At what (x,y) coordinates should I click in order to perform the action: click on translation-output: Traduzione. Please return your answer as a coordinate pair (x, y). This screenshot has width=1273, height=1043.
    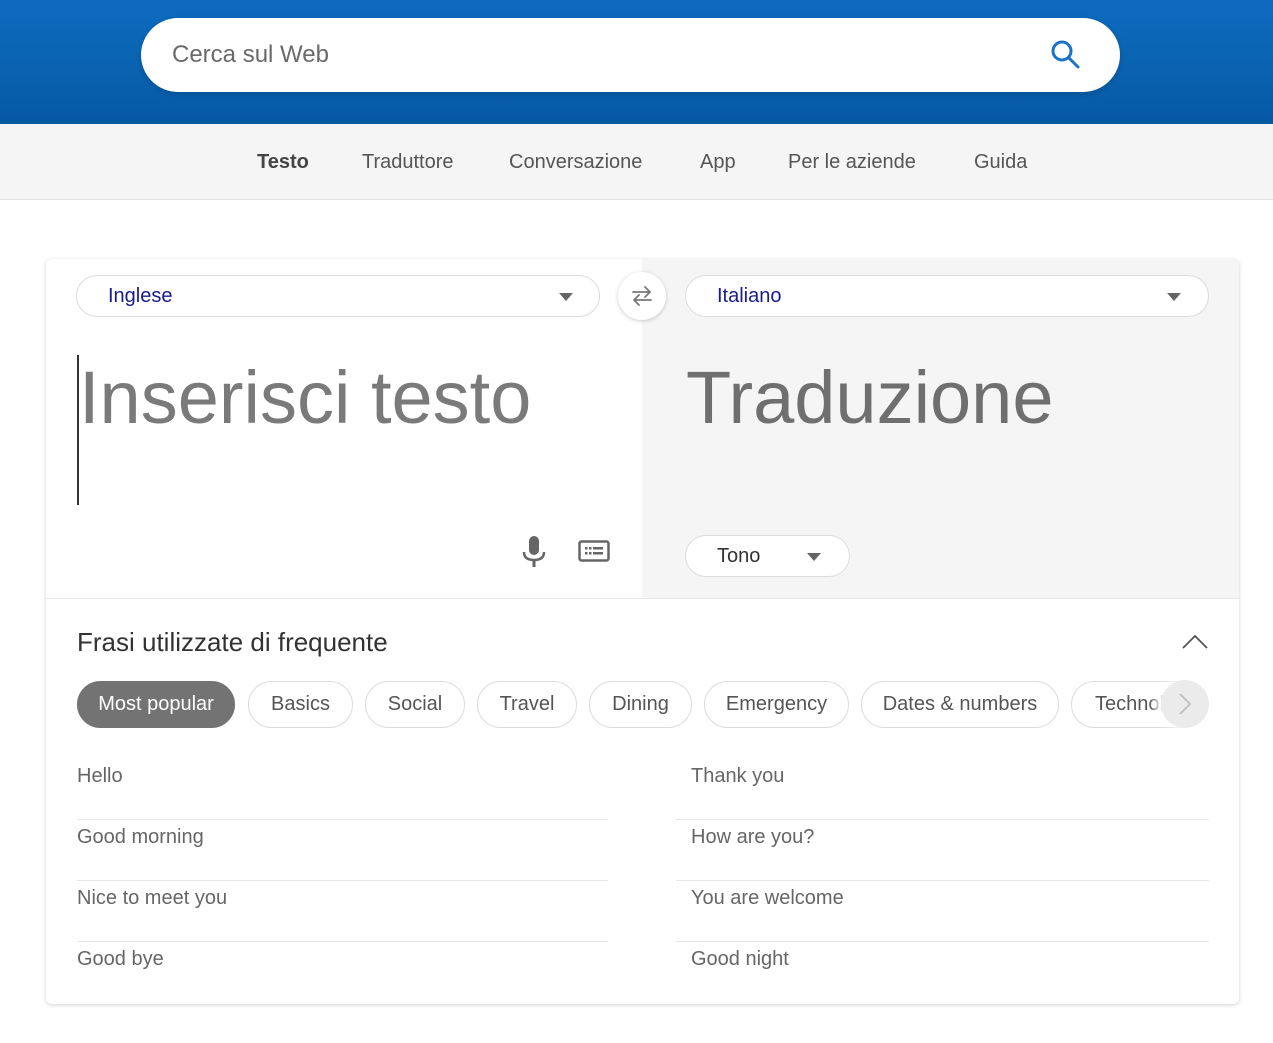
    Looking at the image, I should click on (870, 397).